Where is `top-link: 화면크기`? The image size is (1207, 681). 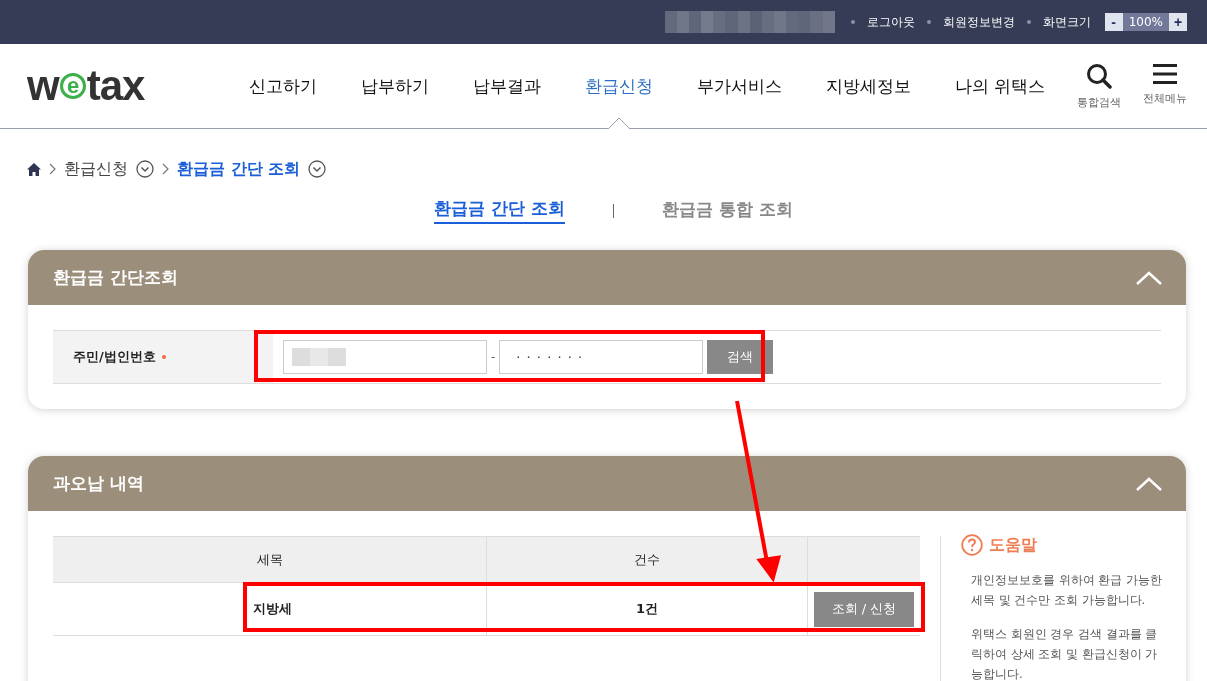 top-link: 화면크기 is located at coordinates (1066, 22).